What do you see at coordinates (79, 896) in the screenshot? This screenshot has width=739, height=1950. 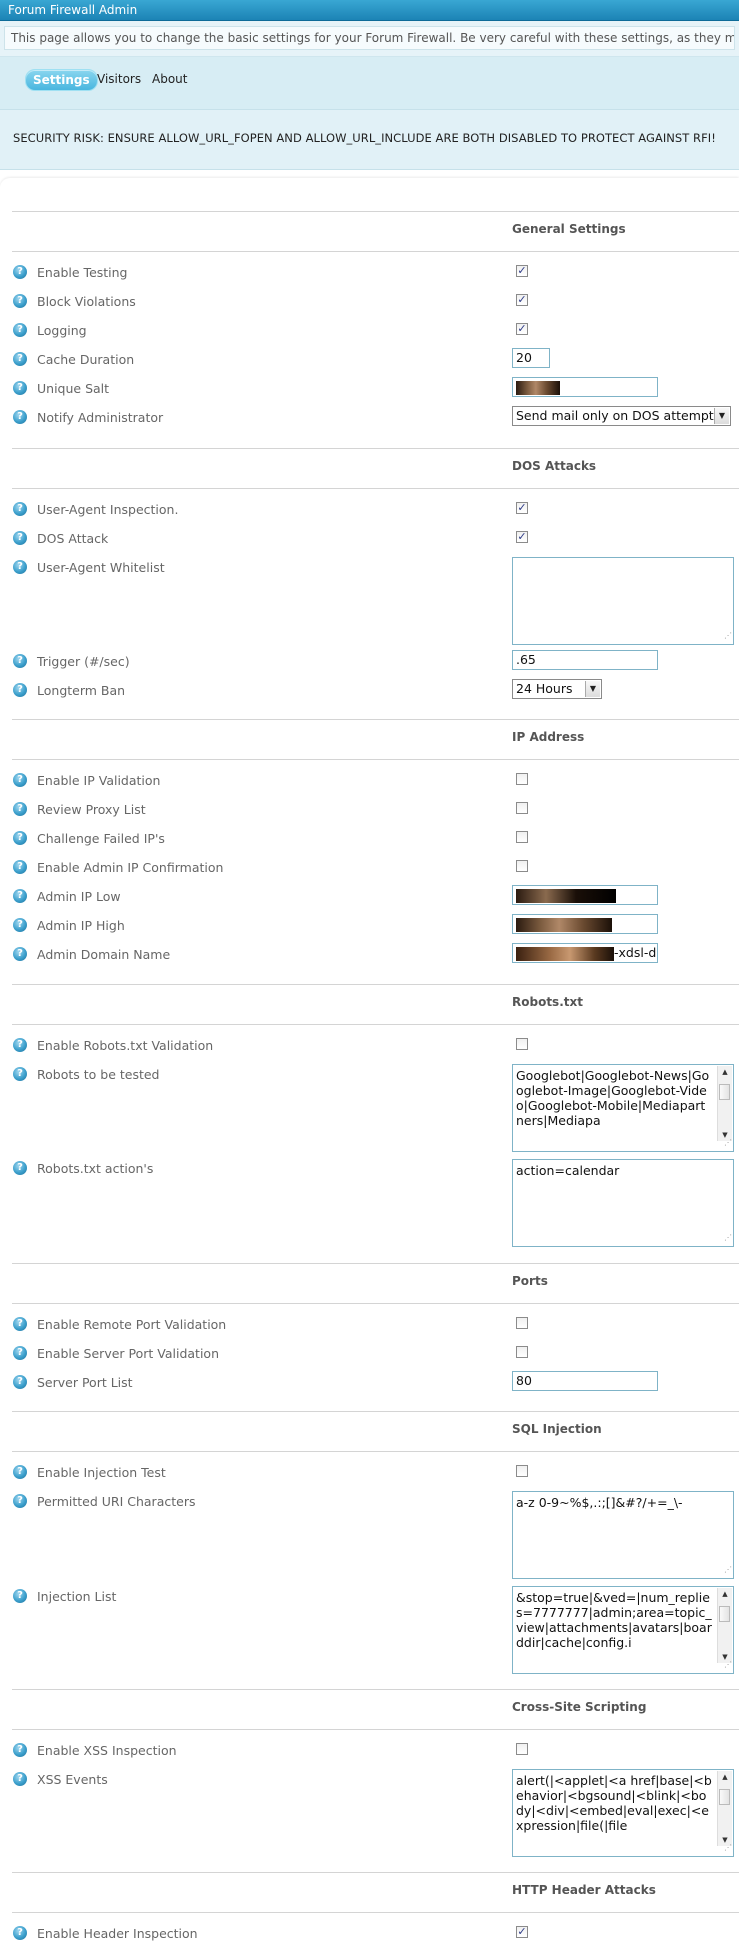 I see `label-admin-ip-low: Admin IP Low` at bounding box center [79, 896].